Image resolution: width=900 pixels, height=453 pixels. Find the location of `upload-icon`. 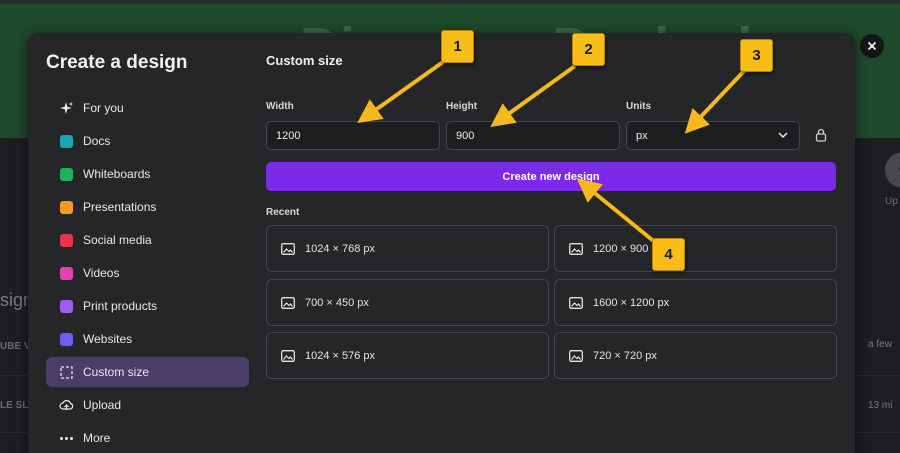

upload-icon is located at coordinates (899, 168).